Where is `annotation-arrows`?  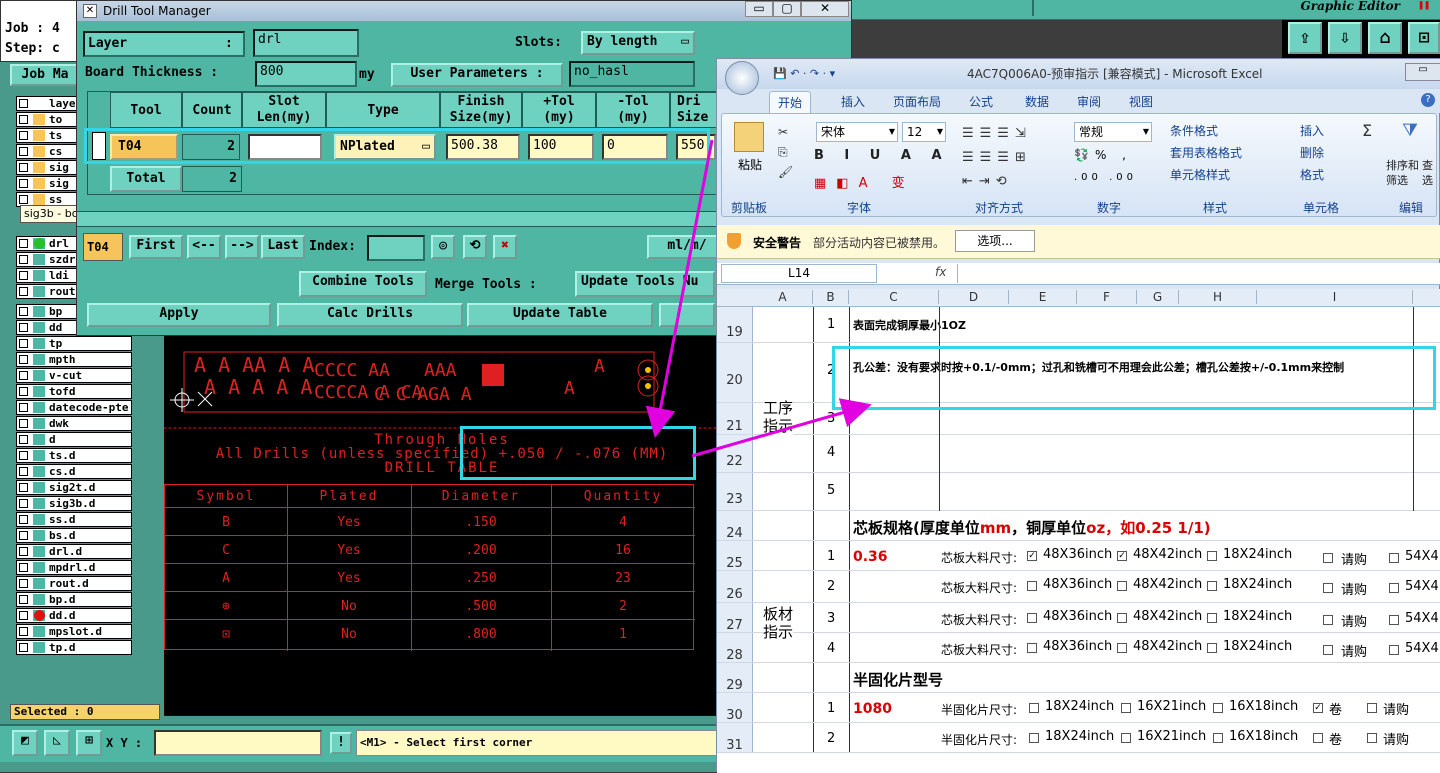
annotation-arrows is located at coordinates (758, 298).